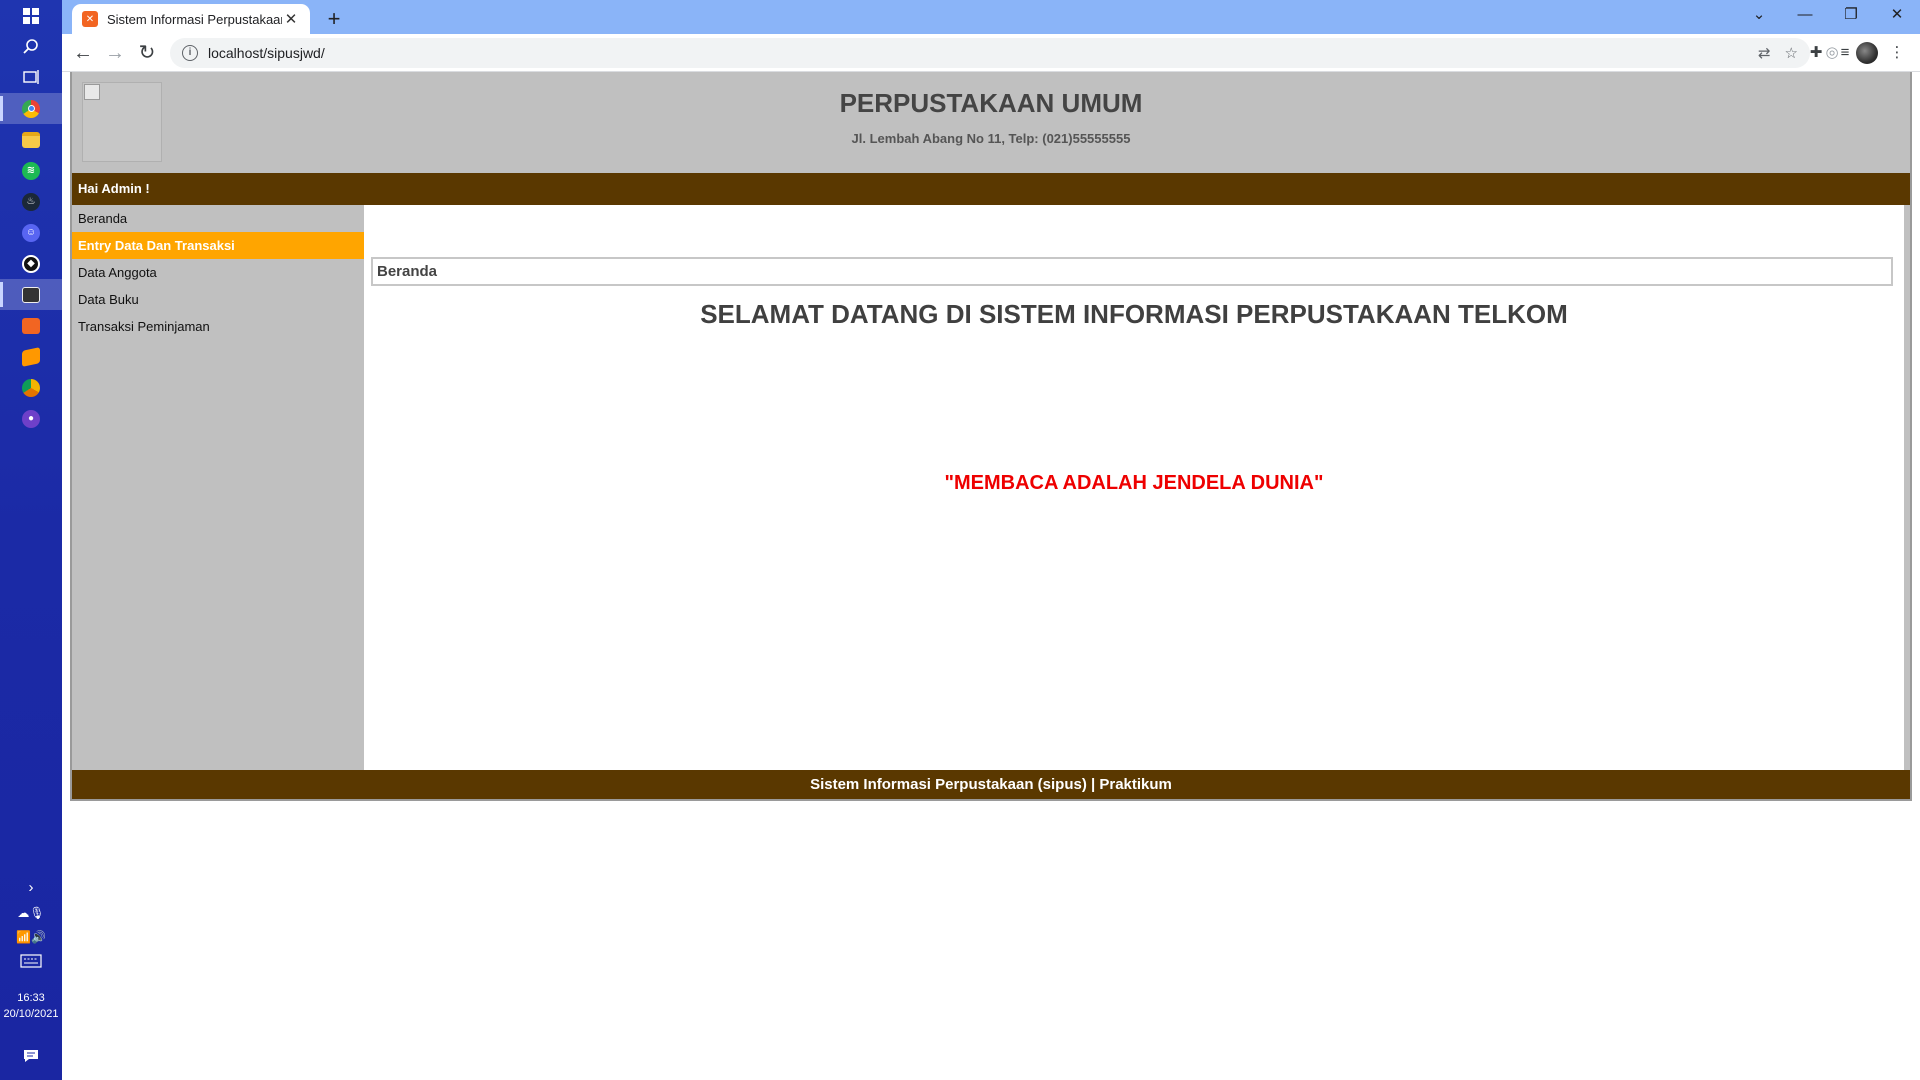  Describe the element at coordinates (31, 325) in the screenshot. I see `xampp-icon` at that location.